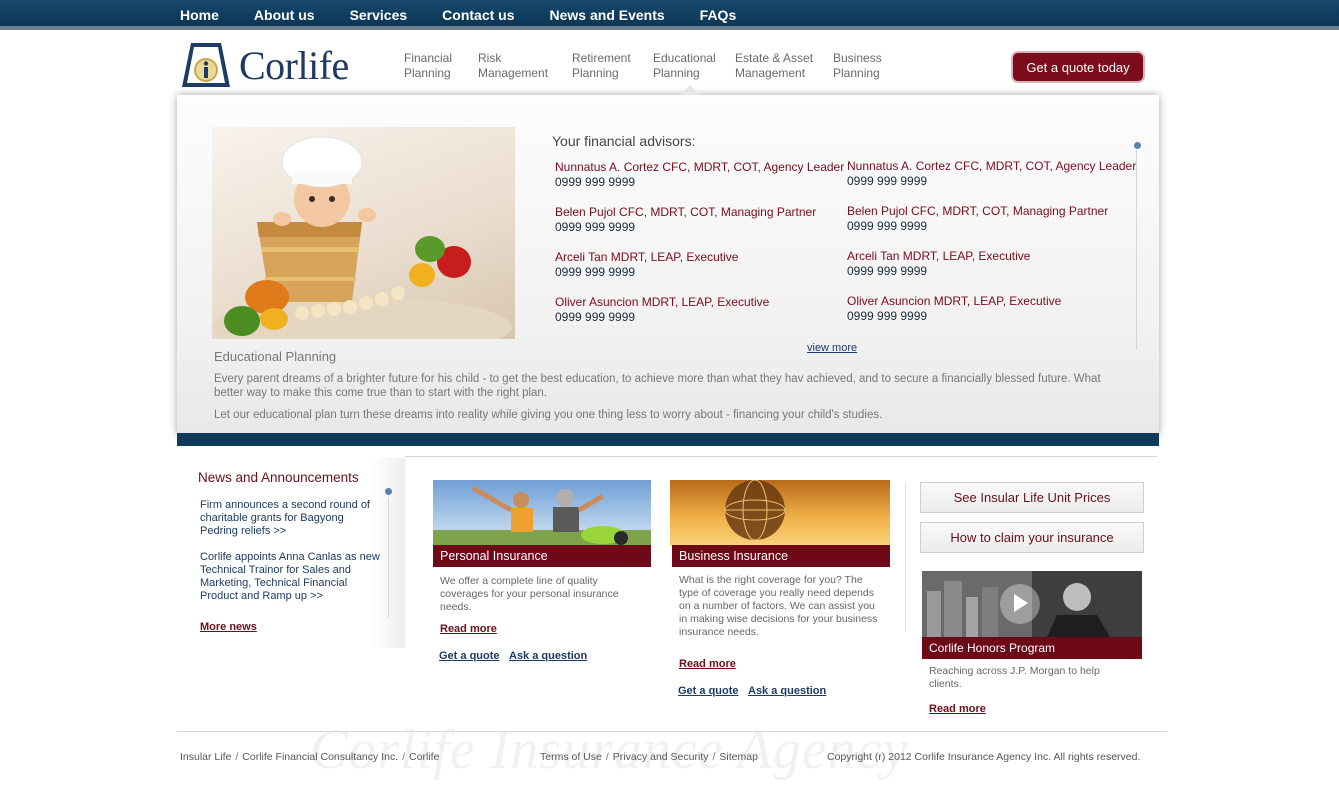  Describe the element at coordinates (441, 66) in the screenshot. I see `main-nav-financial-planning: Financial Planning` at that location.